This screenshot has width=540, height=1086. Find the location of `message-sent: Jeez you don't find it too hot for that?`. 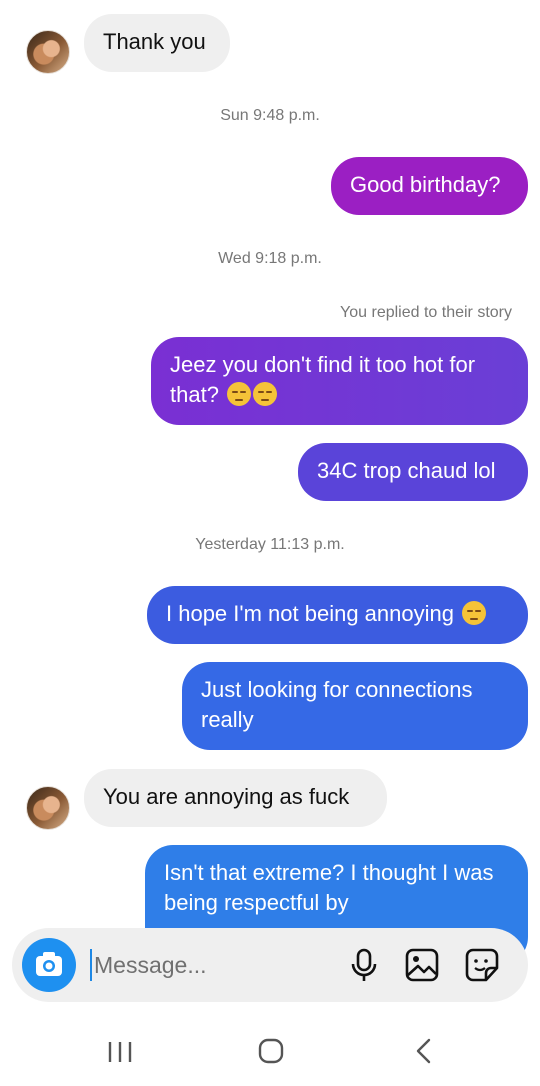

message-sent: Jeez you don't find it too hot for that? is located at coordinates (339, 381).